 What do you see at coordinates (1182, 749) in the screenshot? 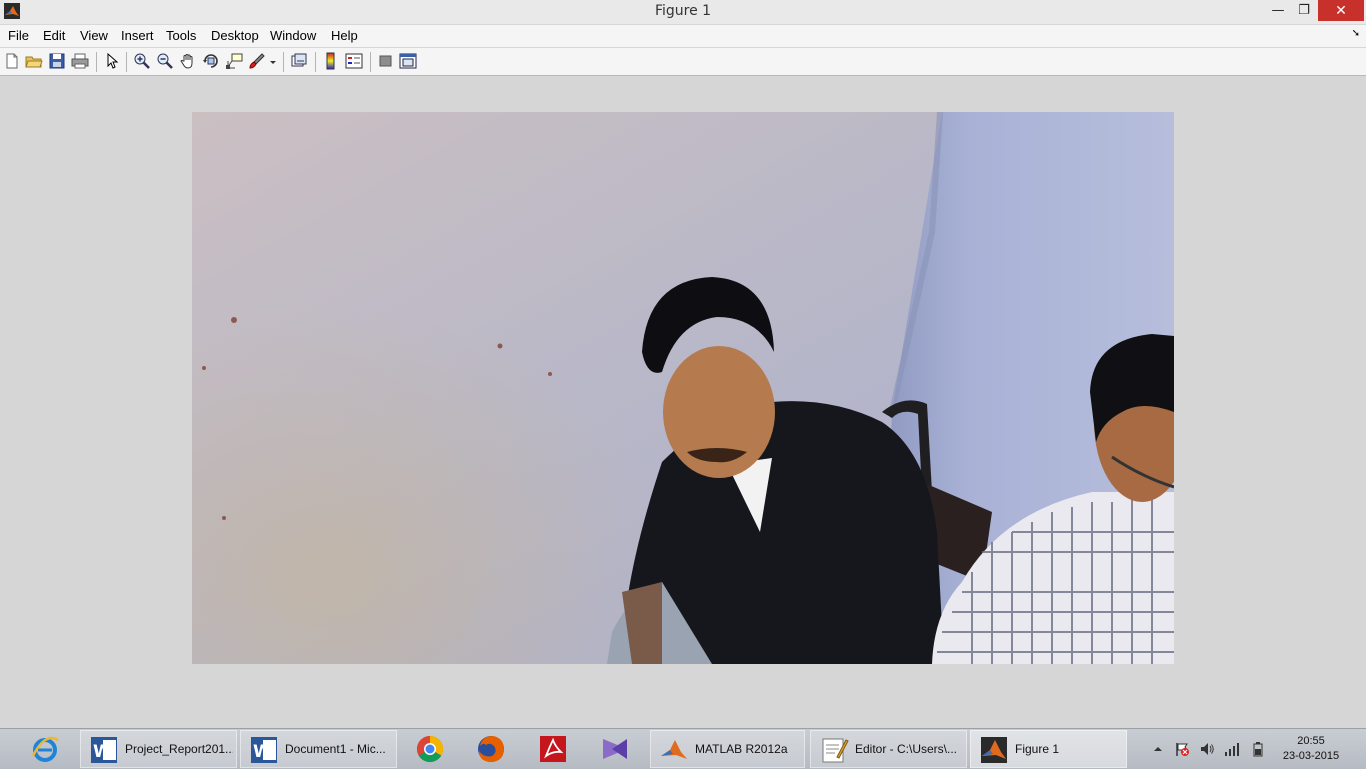
I see `action-center-flag-icon` at bounding box center [1182, 749].